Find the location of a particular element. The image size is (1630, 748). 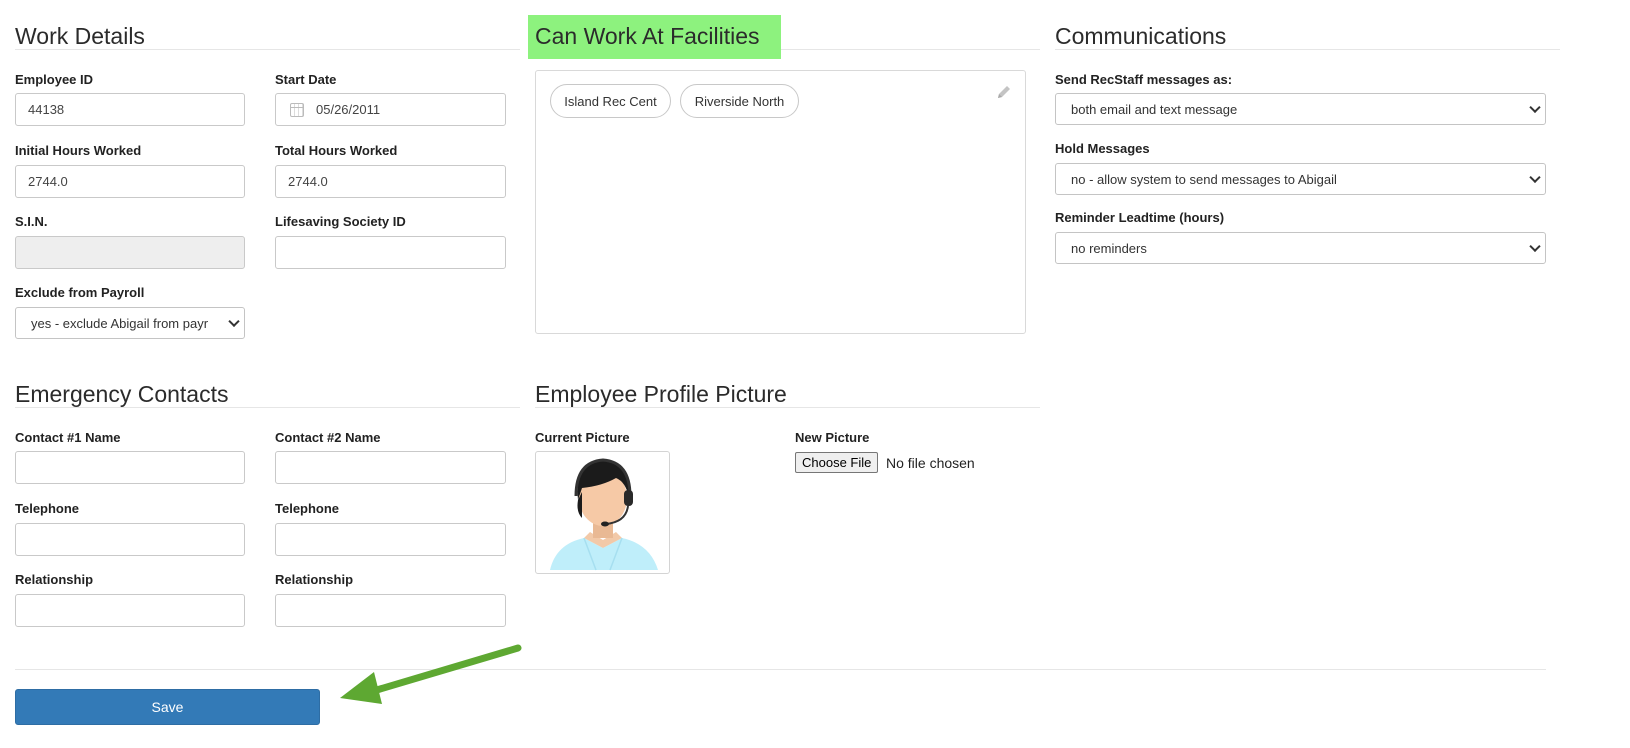

sin-input is located at coordinates (130, 252).